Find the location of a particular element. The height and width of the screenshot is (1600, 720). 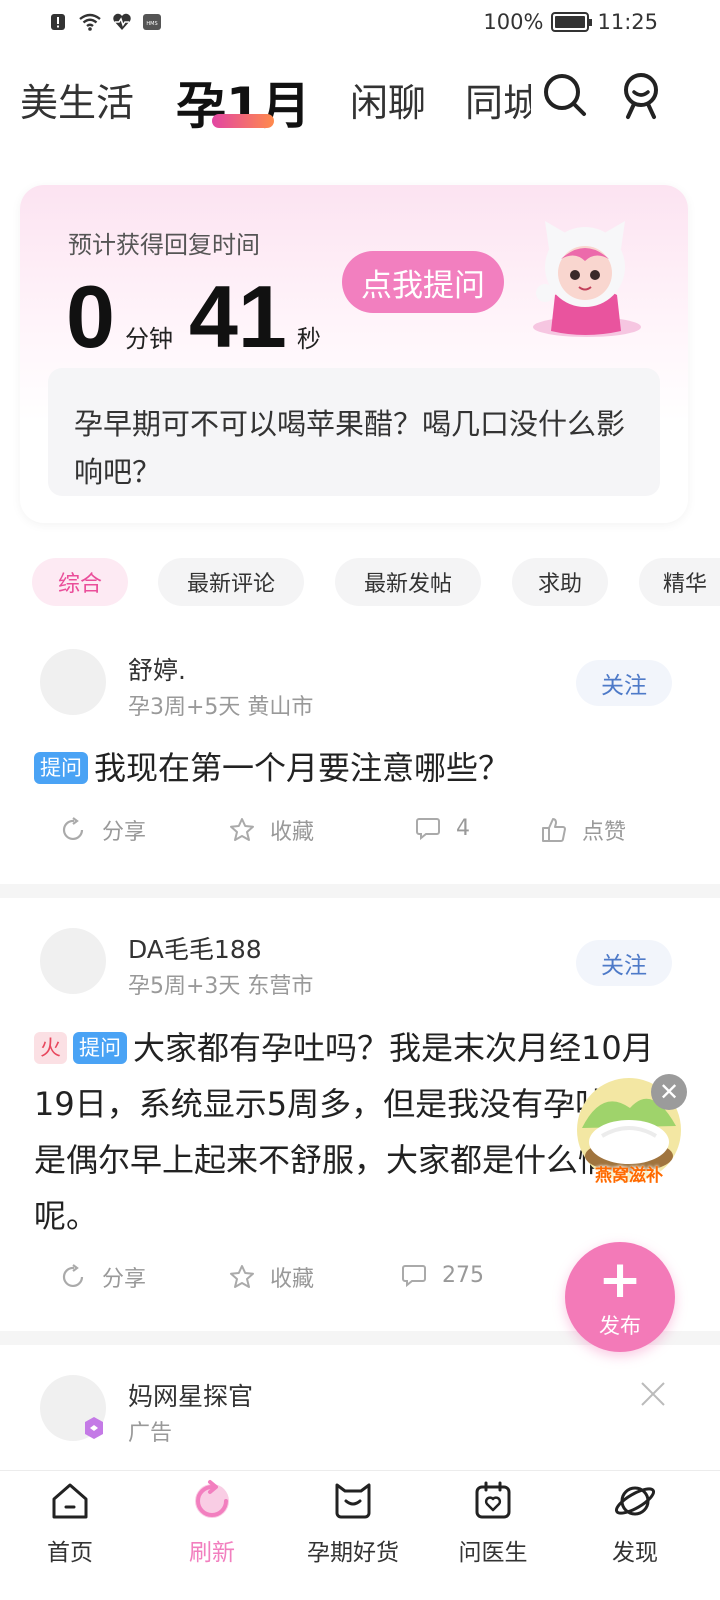

reply-minutes: 0 is located at coordinates (90, 316).